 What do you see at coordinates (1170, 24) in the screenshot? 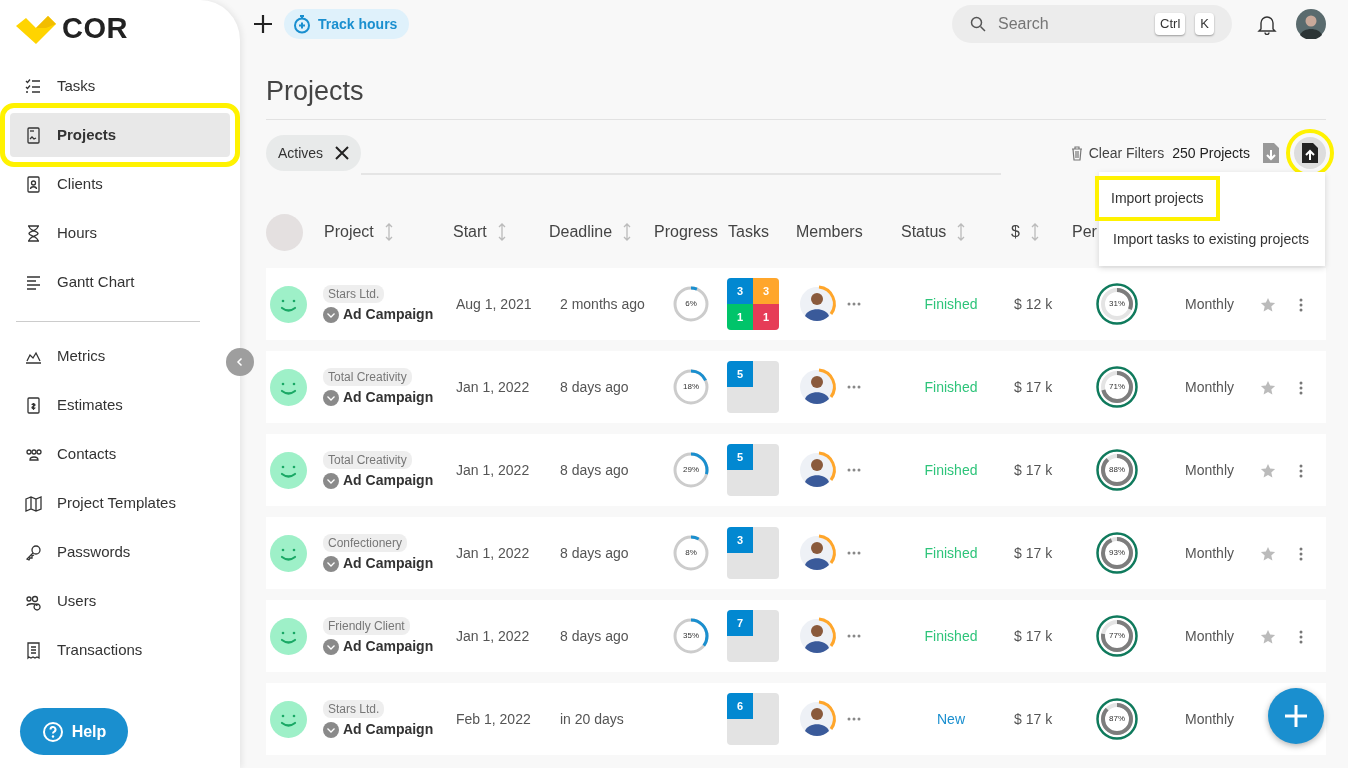
I see `shortcut-key: Ctrl` at bounding box center [1170, 24].